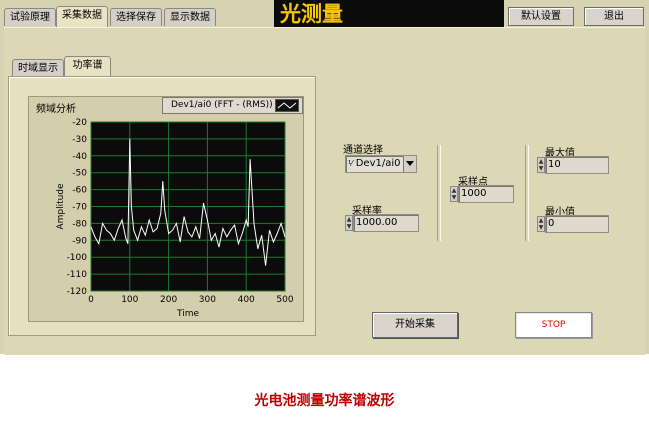 This screenshot has height=427, width=649. I want to click on y-tick-label: -30, so click(79, 140).